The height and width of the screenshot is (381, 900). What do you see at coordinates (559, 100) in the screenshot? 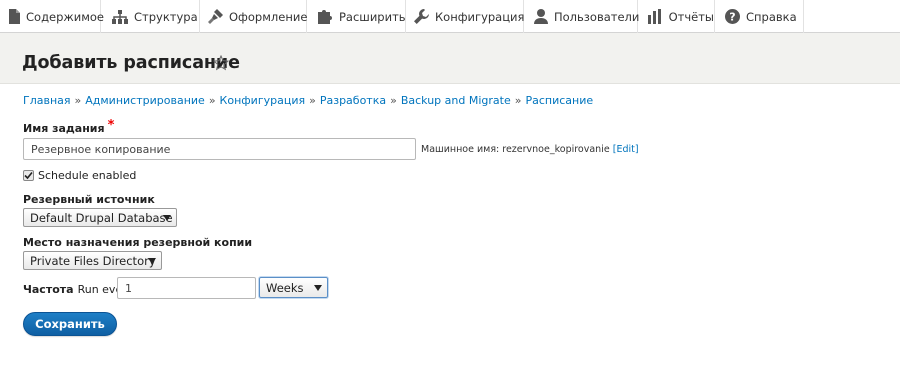
I see `breadcrumb-schedule: Расписание` at bounding box center [559, 100].